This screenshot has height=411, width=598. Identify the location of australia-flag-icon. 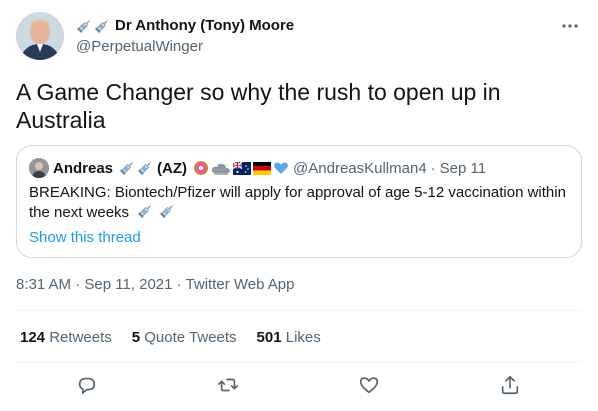
(242, 168).